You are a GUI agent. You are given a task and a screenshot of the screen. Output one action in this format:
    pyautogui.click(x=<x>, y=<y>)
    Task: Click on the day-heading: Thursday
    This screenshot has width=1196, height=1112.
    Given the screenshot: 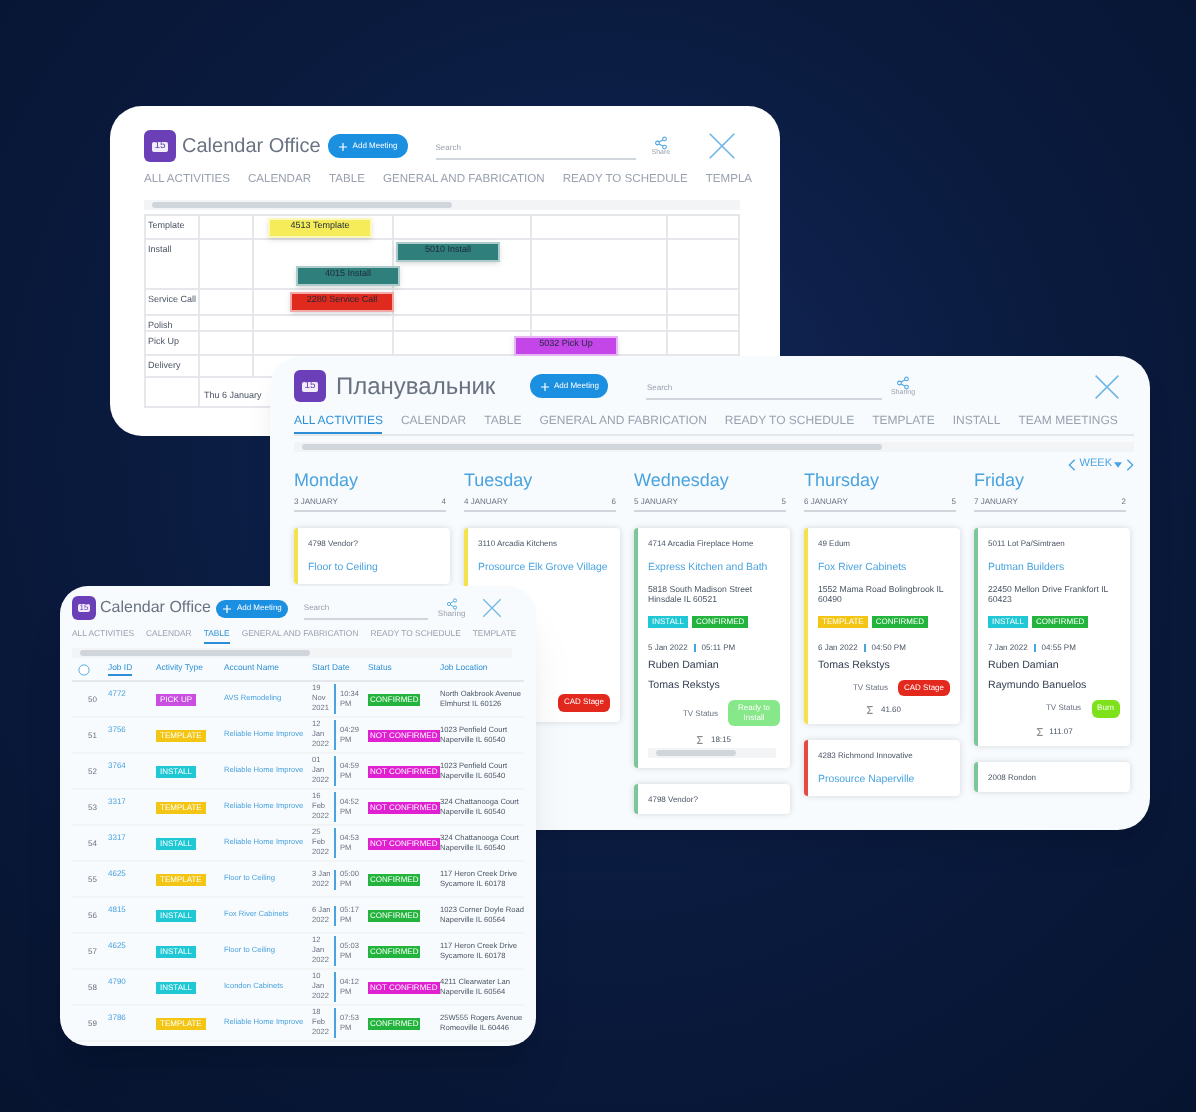 What is the action you would take?
    pyautogui.click(x=843, y=481)
    